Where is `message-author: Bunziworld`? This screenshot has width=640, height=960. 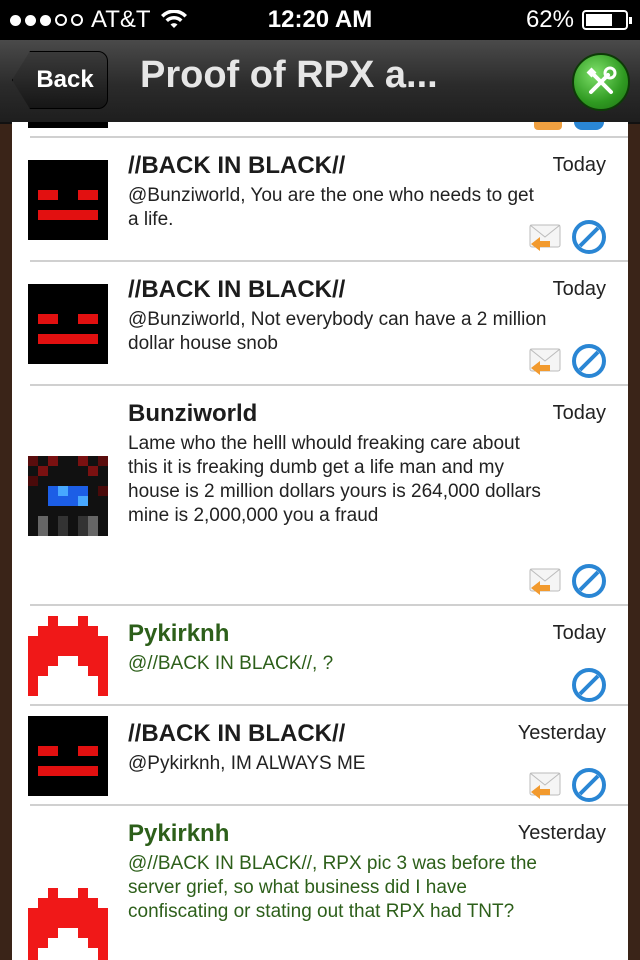
message-author: Bunziworld is located at coordinates (193, 413).